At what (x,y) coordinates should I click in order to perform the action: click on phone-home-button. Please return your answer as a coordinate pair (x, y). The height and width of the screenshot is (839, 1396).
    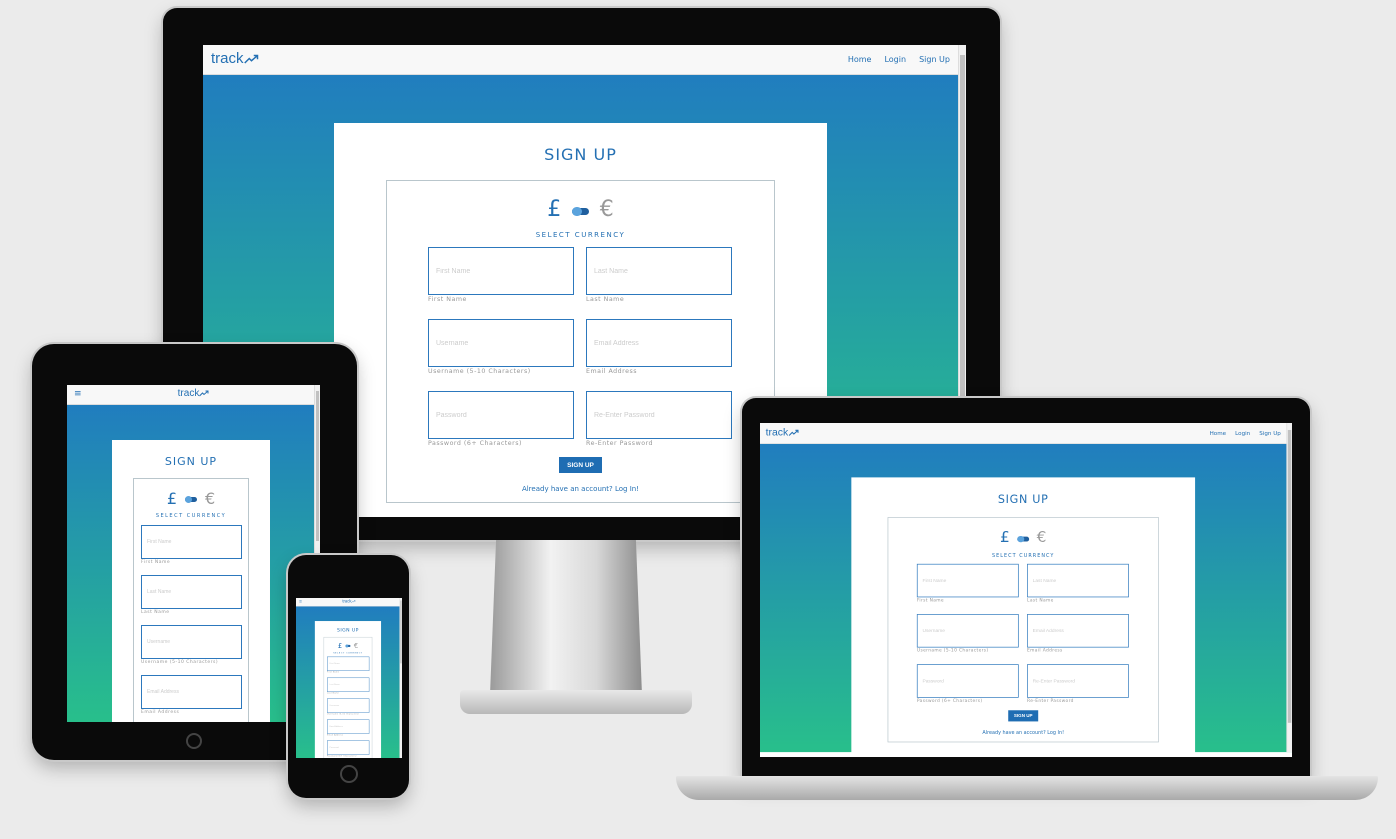
    Looking at the image, I should click on (349, 774).